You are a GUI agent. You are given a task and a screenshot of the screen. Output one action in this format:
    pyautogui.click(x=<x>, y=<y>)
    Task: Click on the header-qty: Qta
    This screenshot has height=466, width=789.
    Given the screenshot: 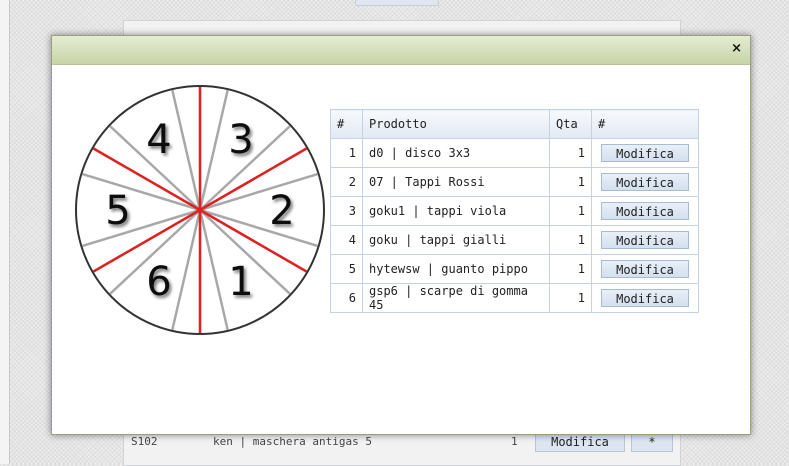 What is the action you would take?
    pyautogui.click(x=570, y=124)
    